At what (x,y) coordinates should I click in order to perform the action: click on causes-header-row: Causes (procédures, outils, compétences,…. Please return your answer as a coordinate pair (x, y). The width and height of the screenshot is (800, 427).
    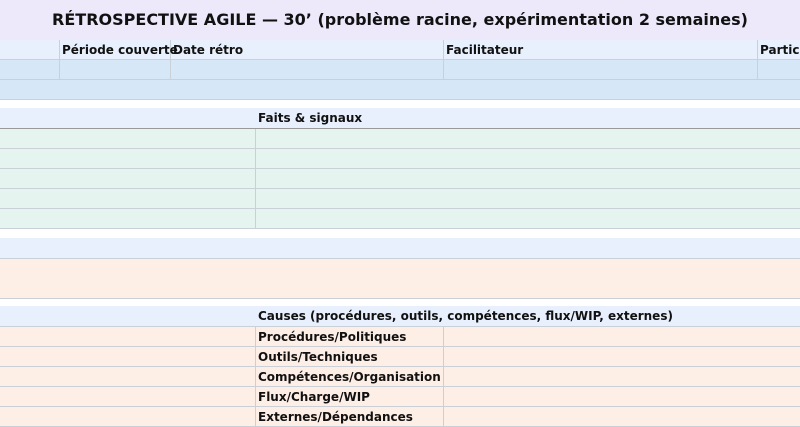
    Looking at the image, I should click on (400, 316).